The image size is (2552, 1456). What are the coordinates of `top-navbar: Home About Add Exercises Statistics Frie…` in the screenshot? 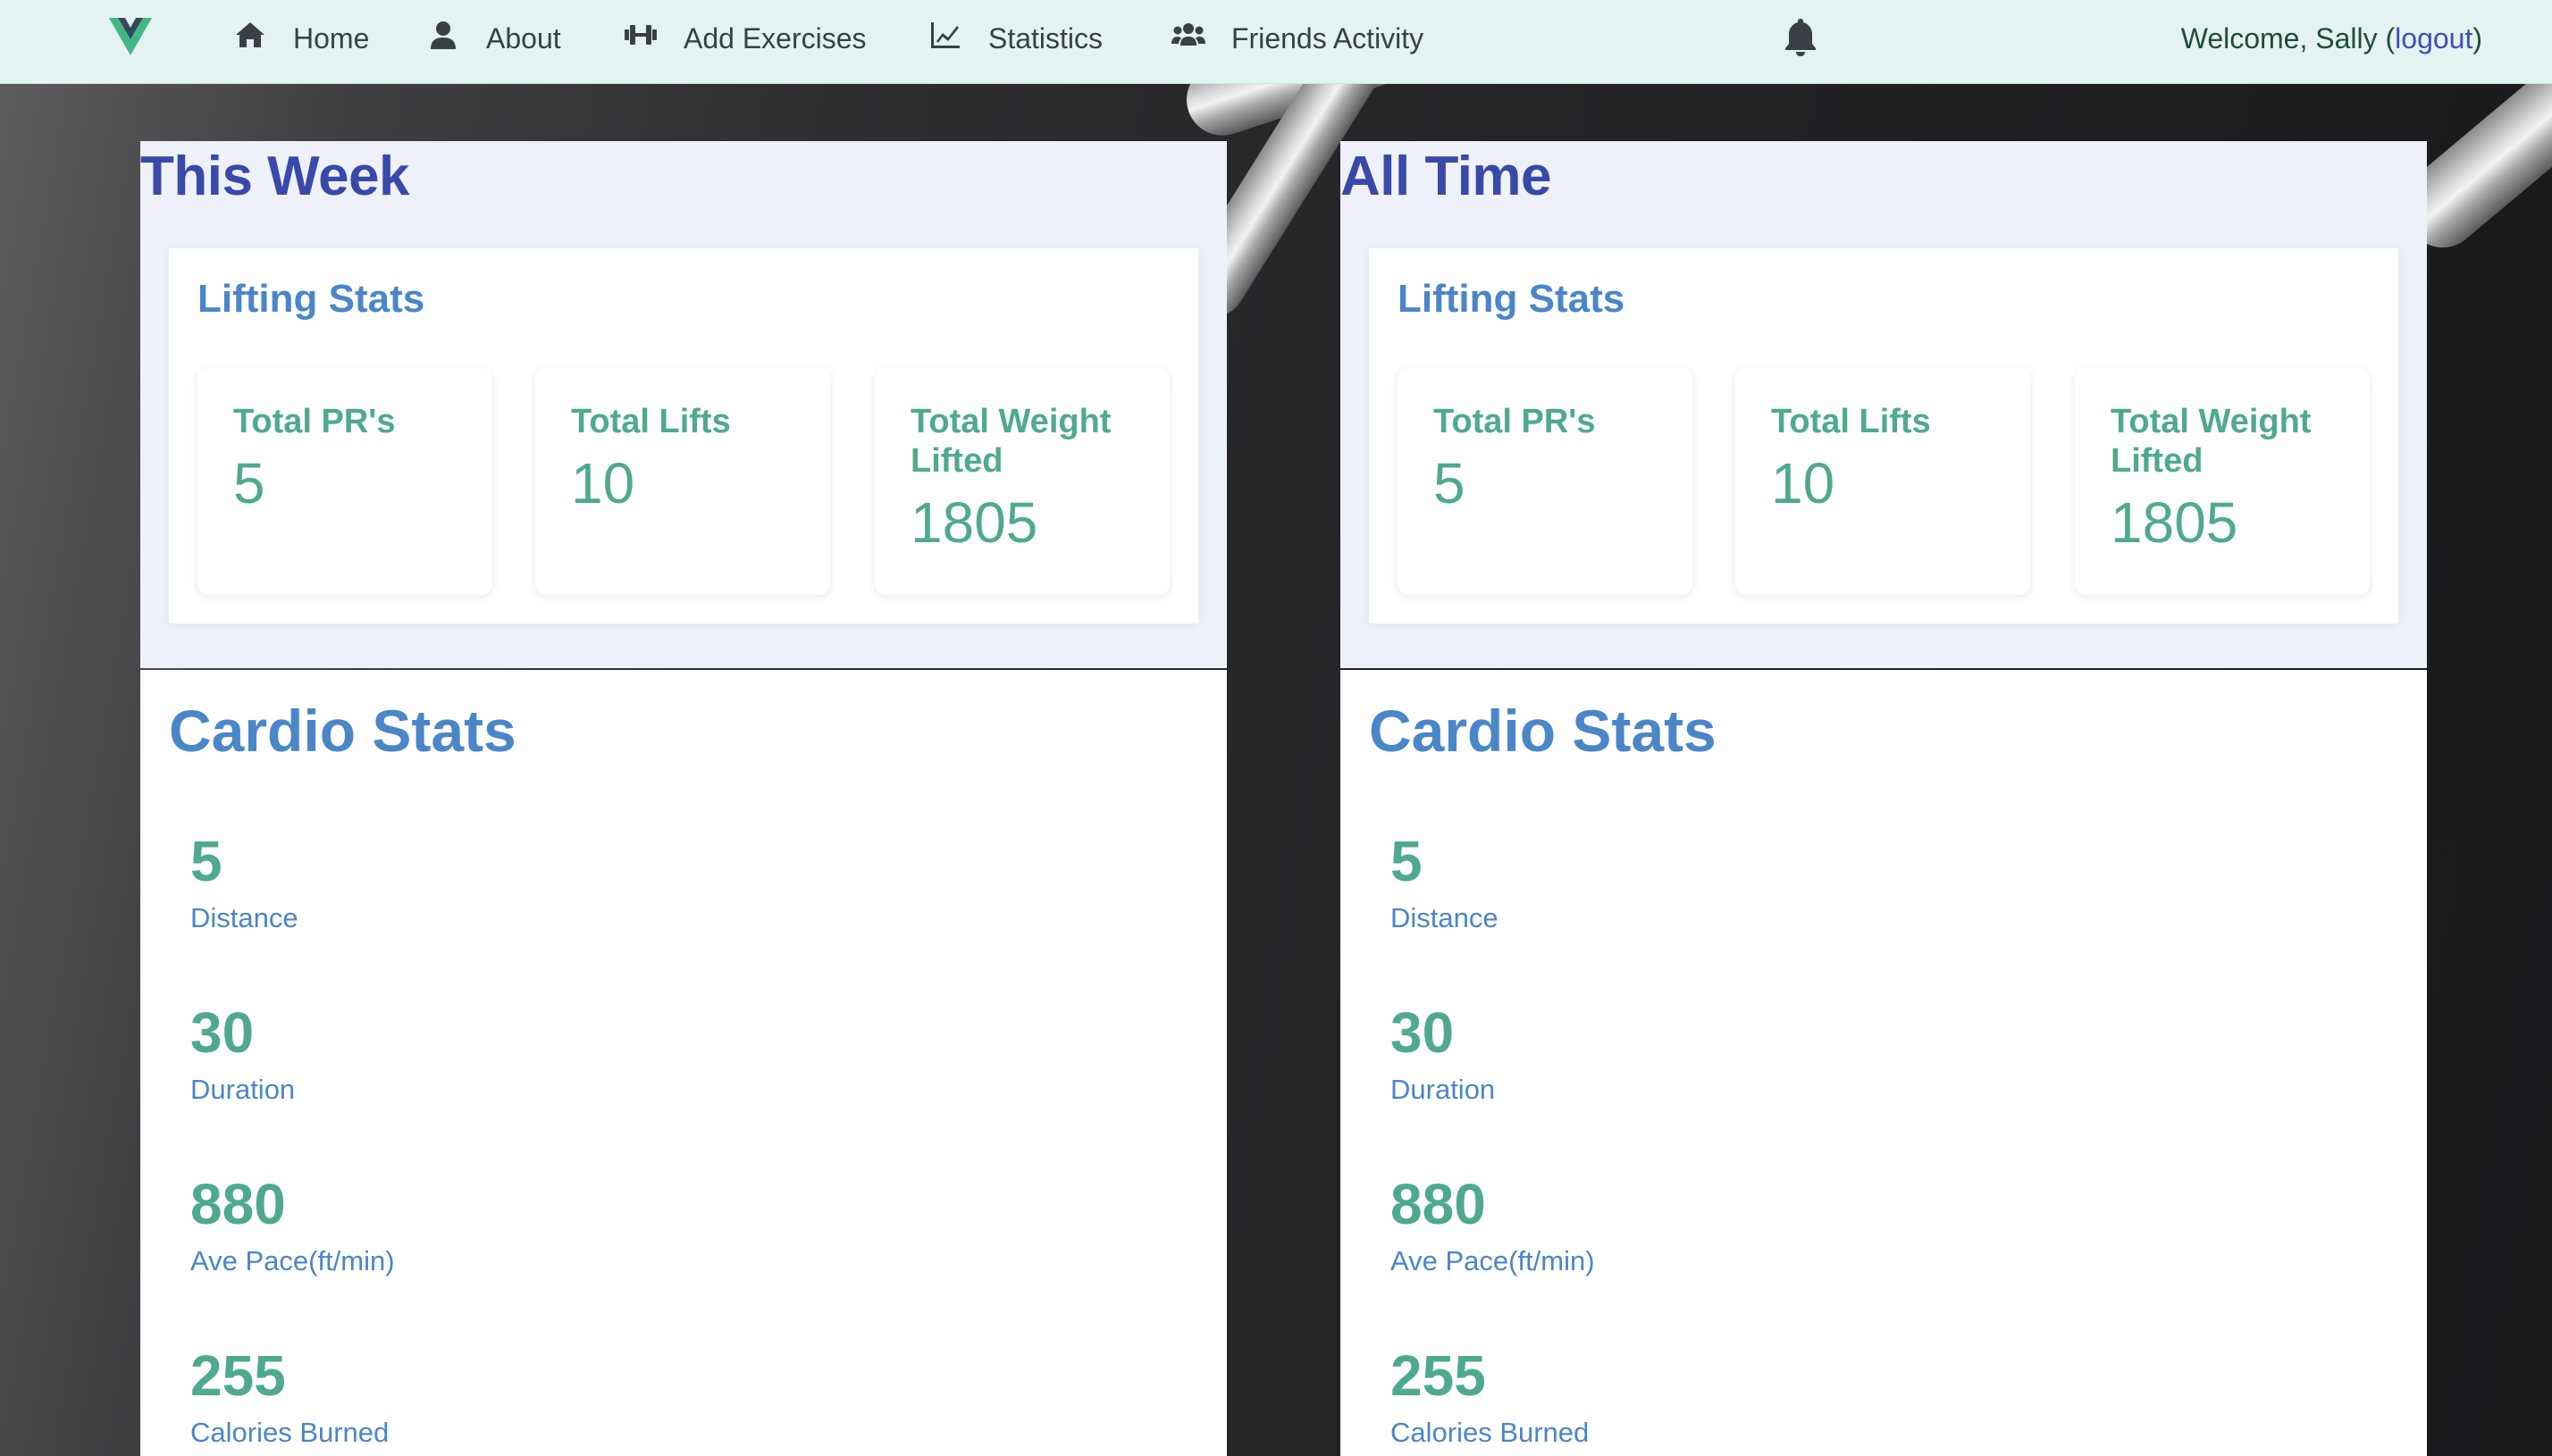 It's located at (1276, 42).